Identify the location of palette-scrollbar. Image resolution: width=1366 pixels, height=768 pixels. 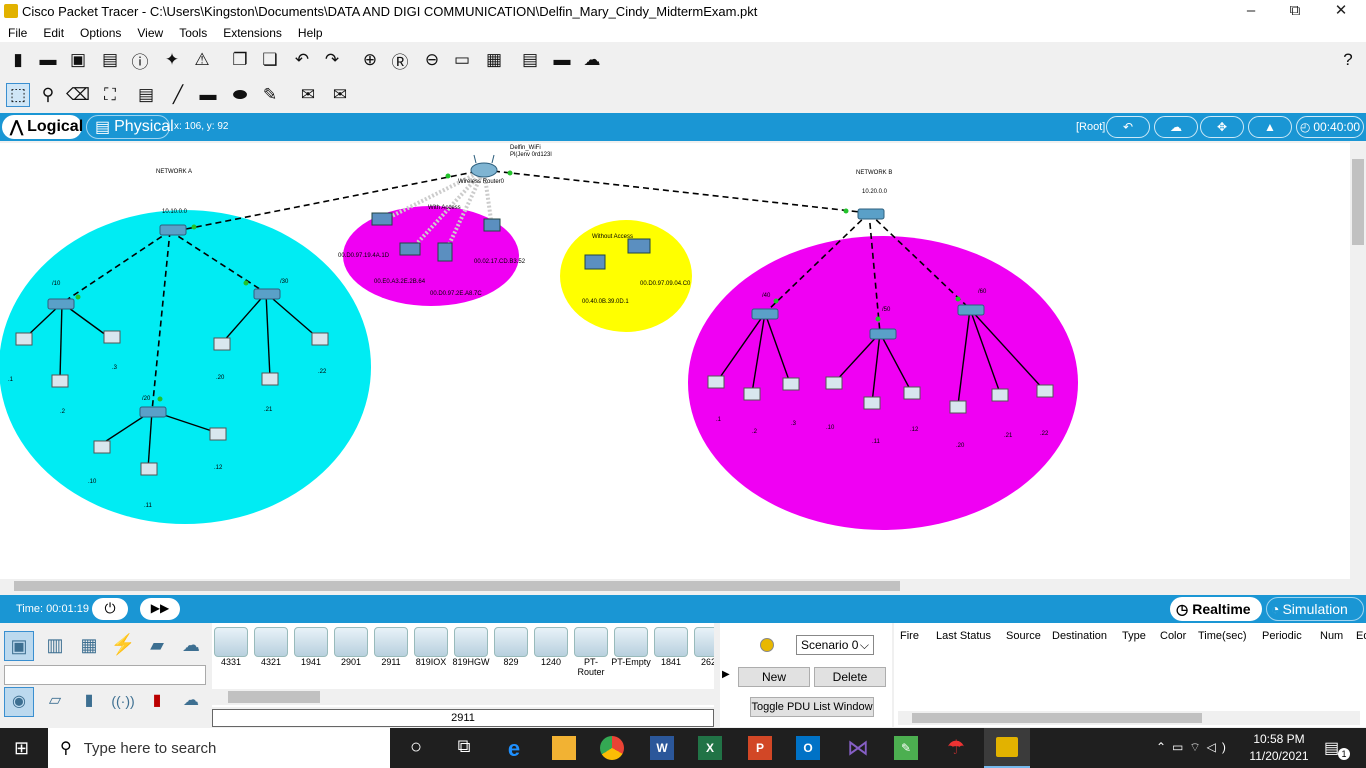
(463, 697).